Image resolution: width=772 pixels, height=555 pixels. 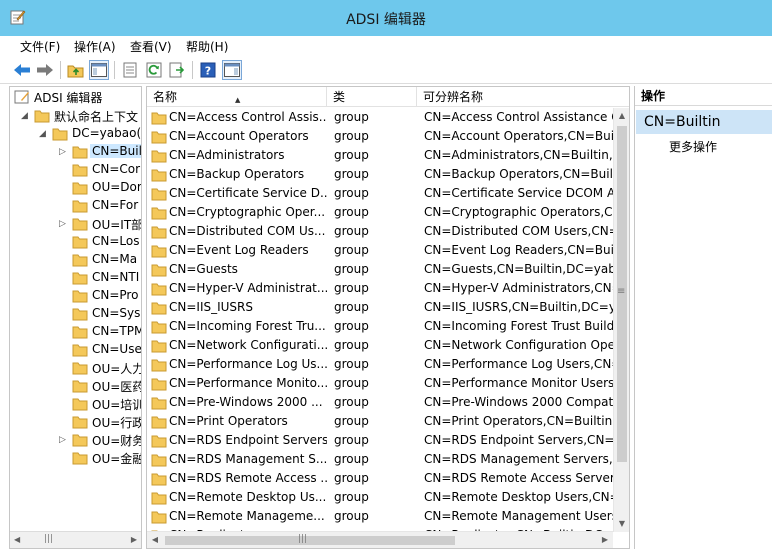 What do you see at coordinates (177, 70) in the screenshot?
I see `export-list-icon` at bounding box center [177, 70].